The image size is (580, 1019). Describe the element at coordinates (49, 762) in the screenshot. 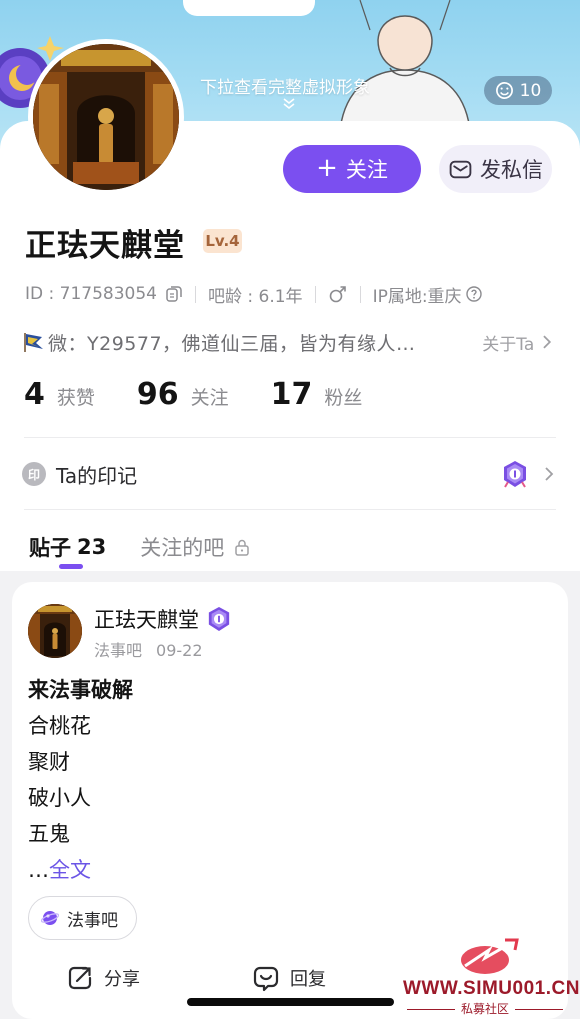

I see `post-line: 聚财` at that location.